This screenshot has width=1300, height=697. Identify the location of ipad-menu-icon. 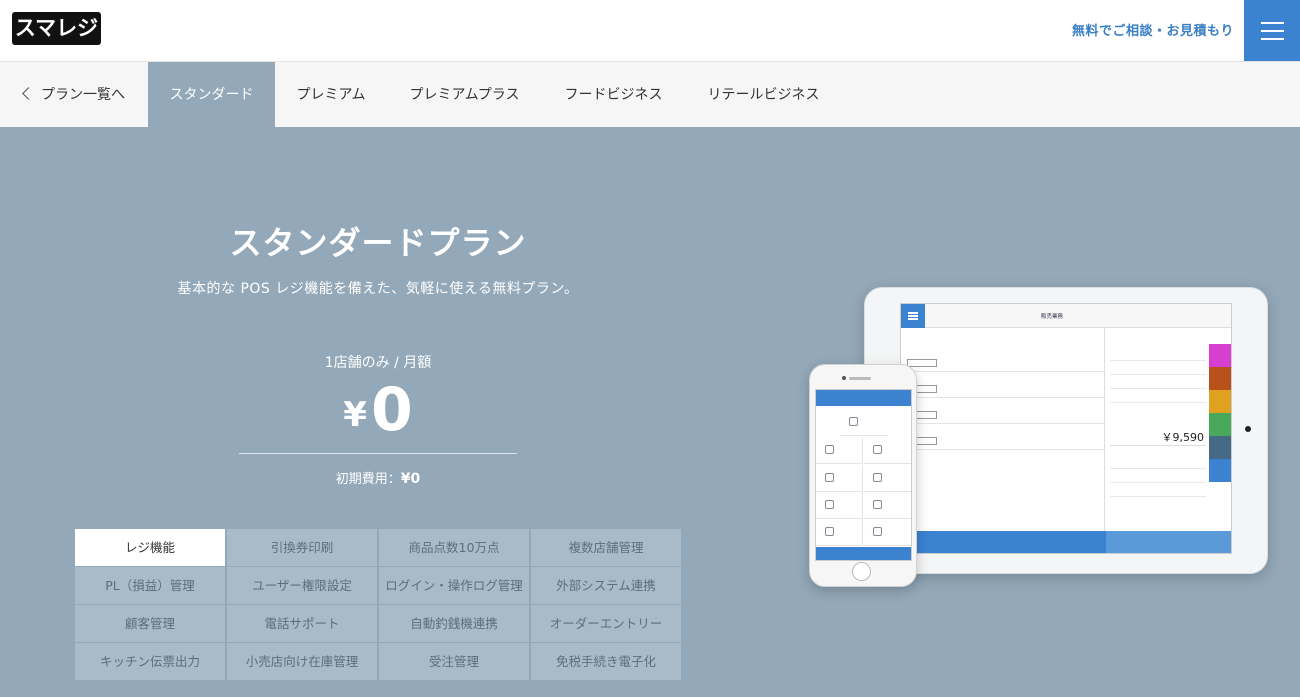
(913, 316).